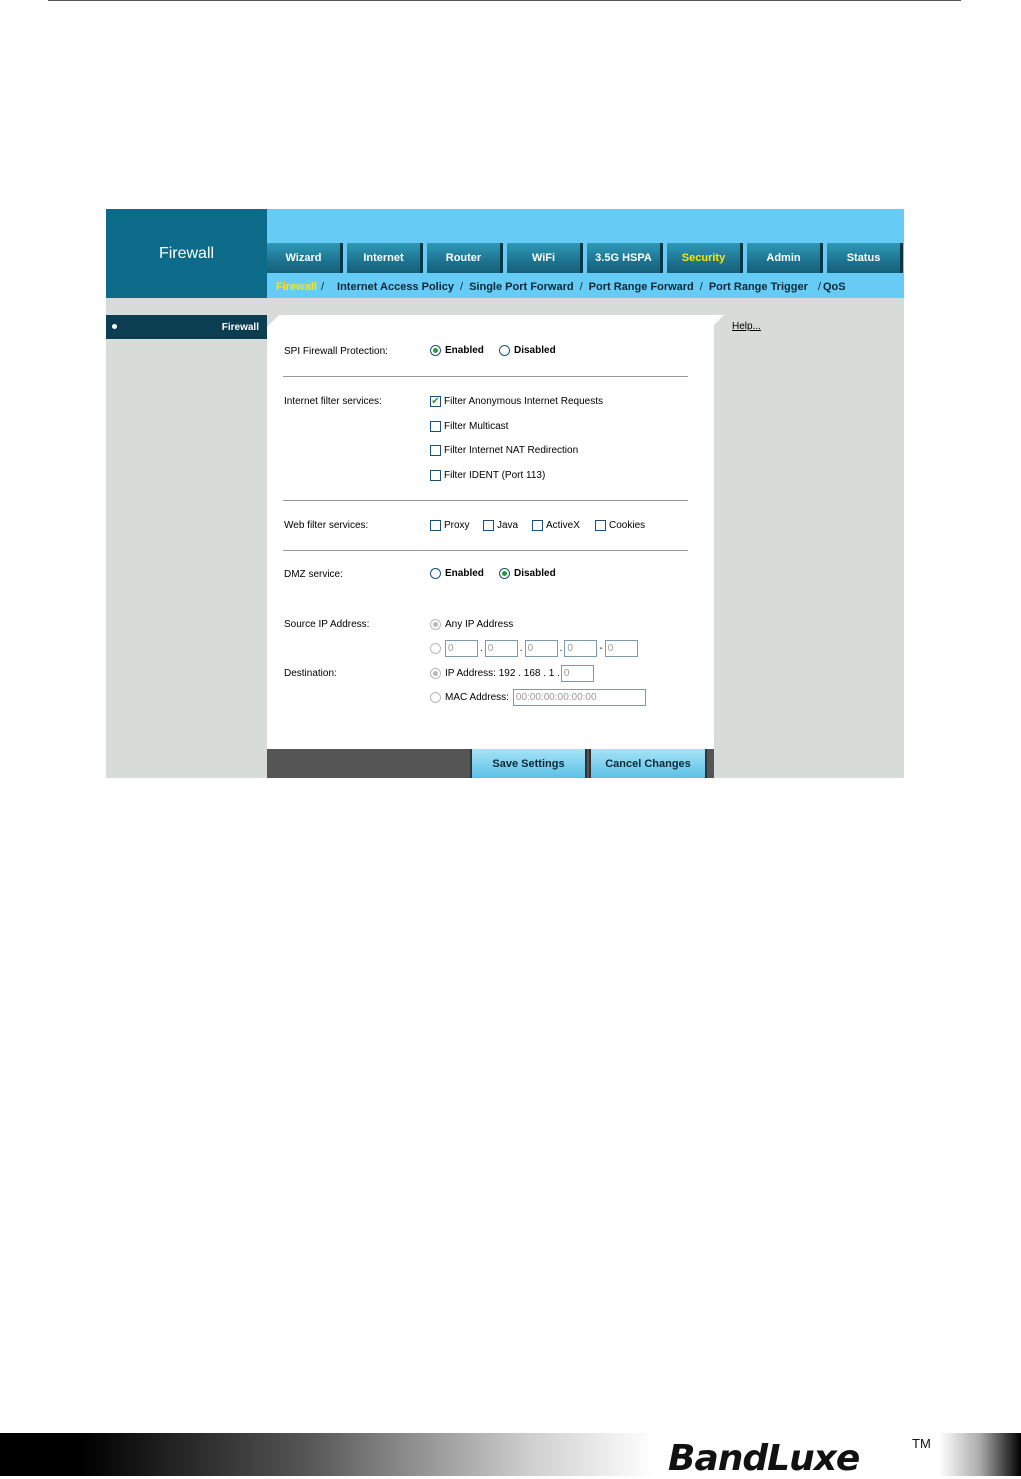 The height and width of the screenshot is (1479, 1021). I want to click on destination-mac-option: MAC Address: 00:00:00:00:00:00, so click(538, 697).